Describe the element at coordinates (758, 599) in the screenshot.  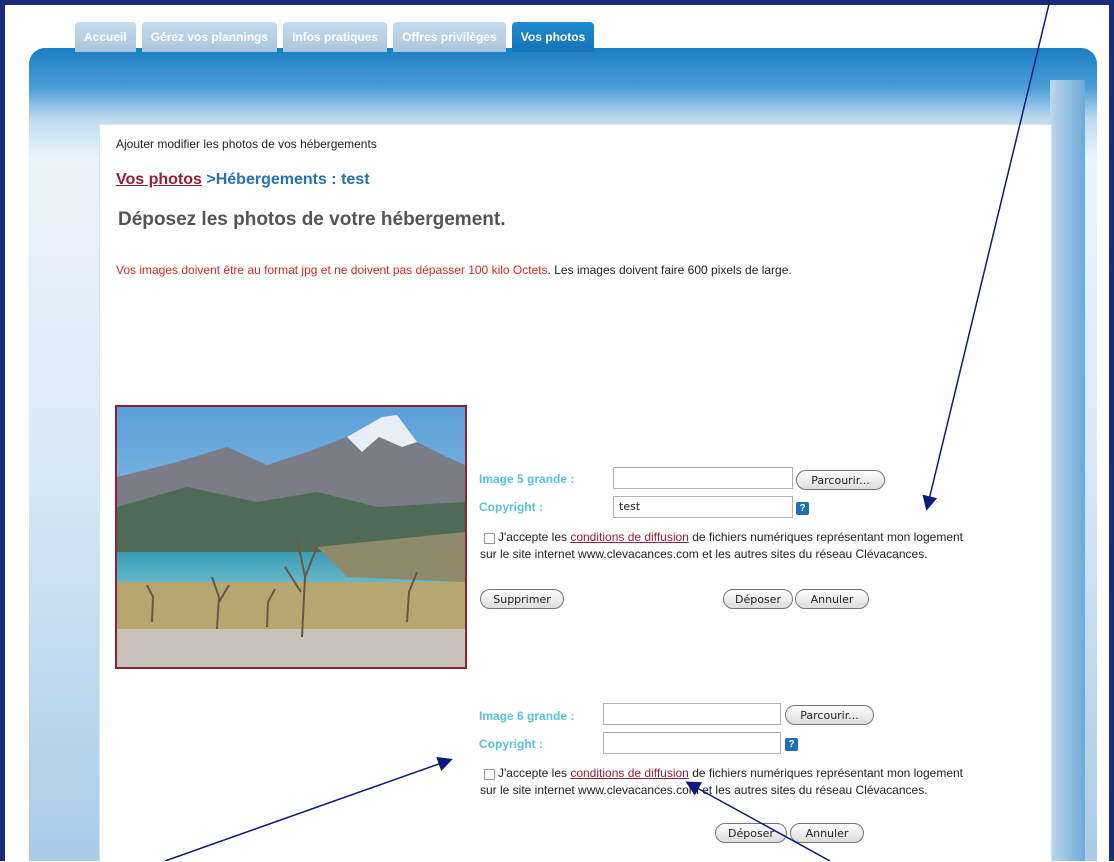
I see `image5-submit-button: Déposer` at that location.